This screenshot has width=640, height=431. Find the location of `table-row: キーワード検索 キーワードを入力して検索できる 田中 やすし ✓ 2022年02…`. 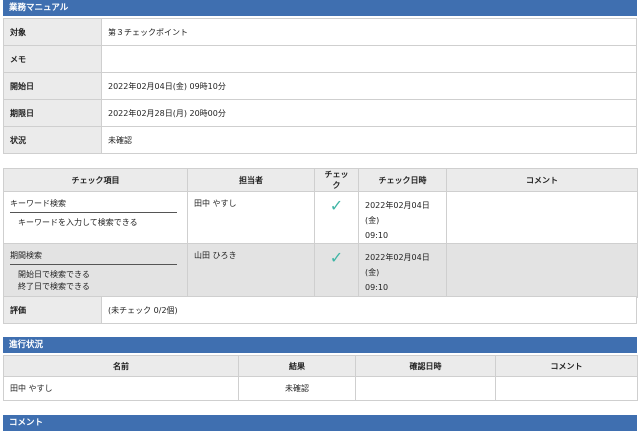

table-row: キーワード検索 キーワードを入力して検索できる 田中 やすし ✓ 2022年02… is located at coordinates (320, 217).